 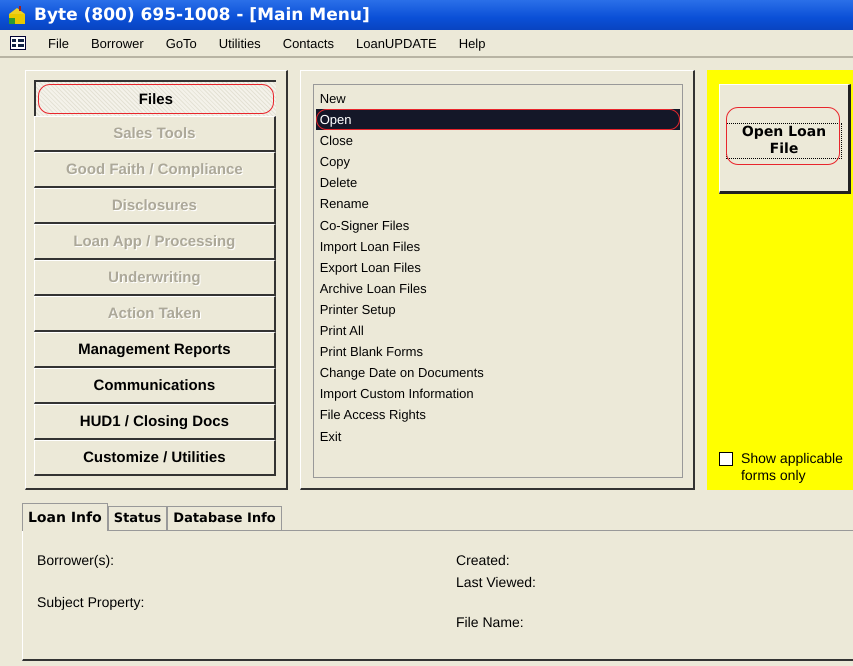 I want to click on window-menu-icon, so click(x=18, y=43).